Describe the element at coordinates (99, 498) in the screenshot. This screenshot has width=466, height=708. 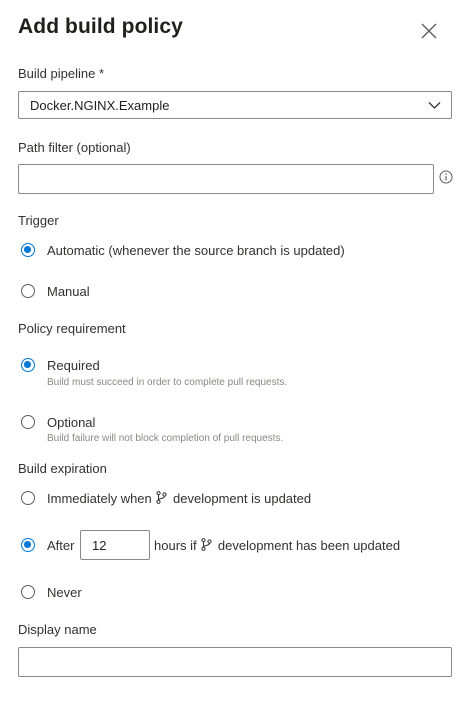
I see `expiration-immediately-prefix: Immediately when` at that location.